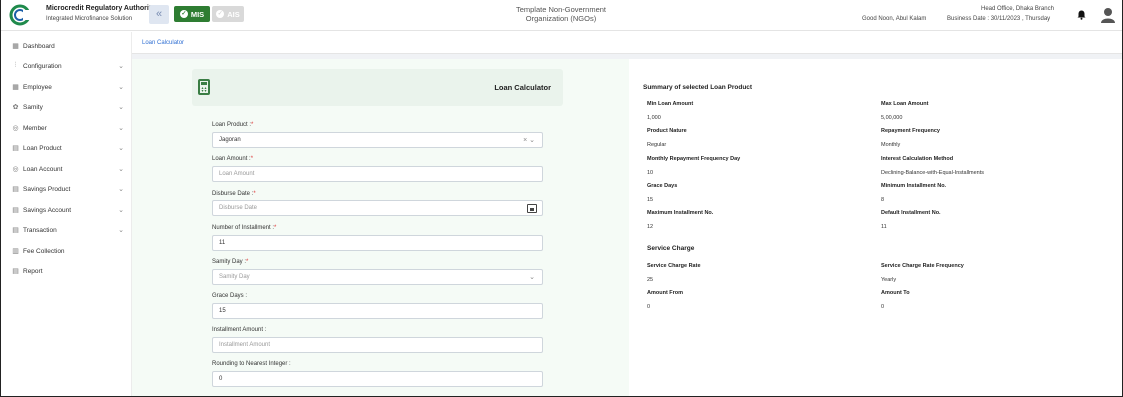  I want to click on sidebar-collapse-button: «, so click(159, 14).